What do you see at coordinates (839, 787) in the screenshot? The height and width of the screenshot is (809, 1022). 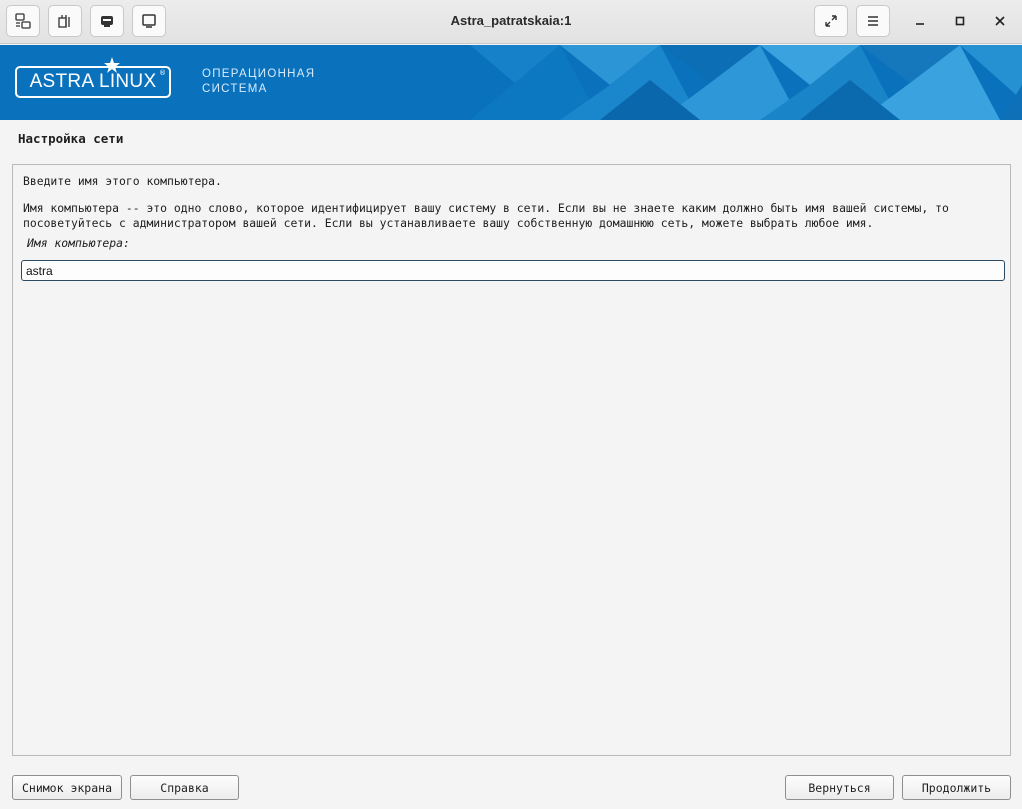 I see `back-button: Вернуться` at bounding box center [839, 787].